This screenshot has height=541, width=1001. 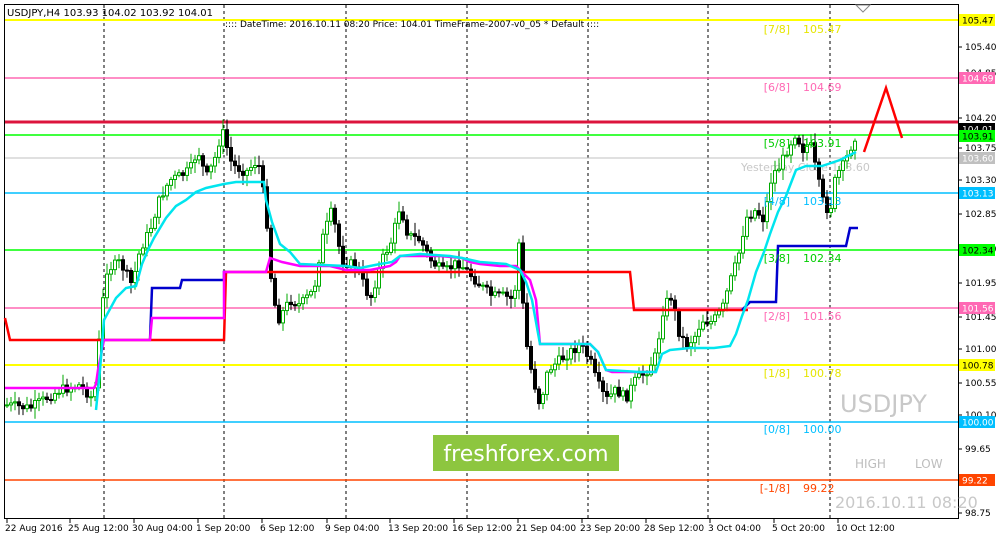 What do you see at coordinates (162, 529) in the screenshot?
I see `time-tick-label: 30 Aug 04:00` at bounding box center [162, 529].